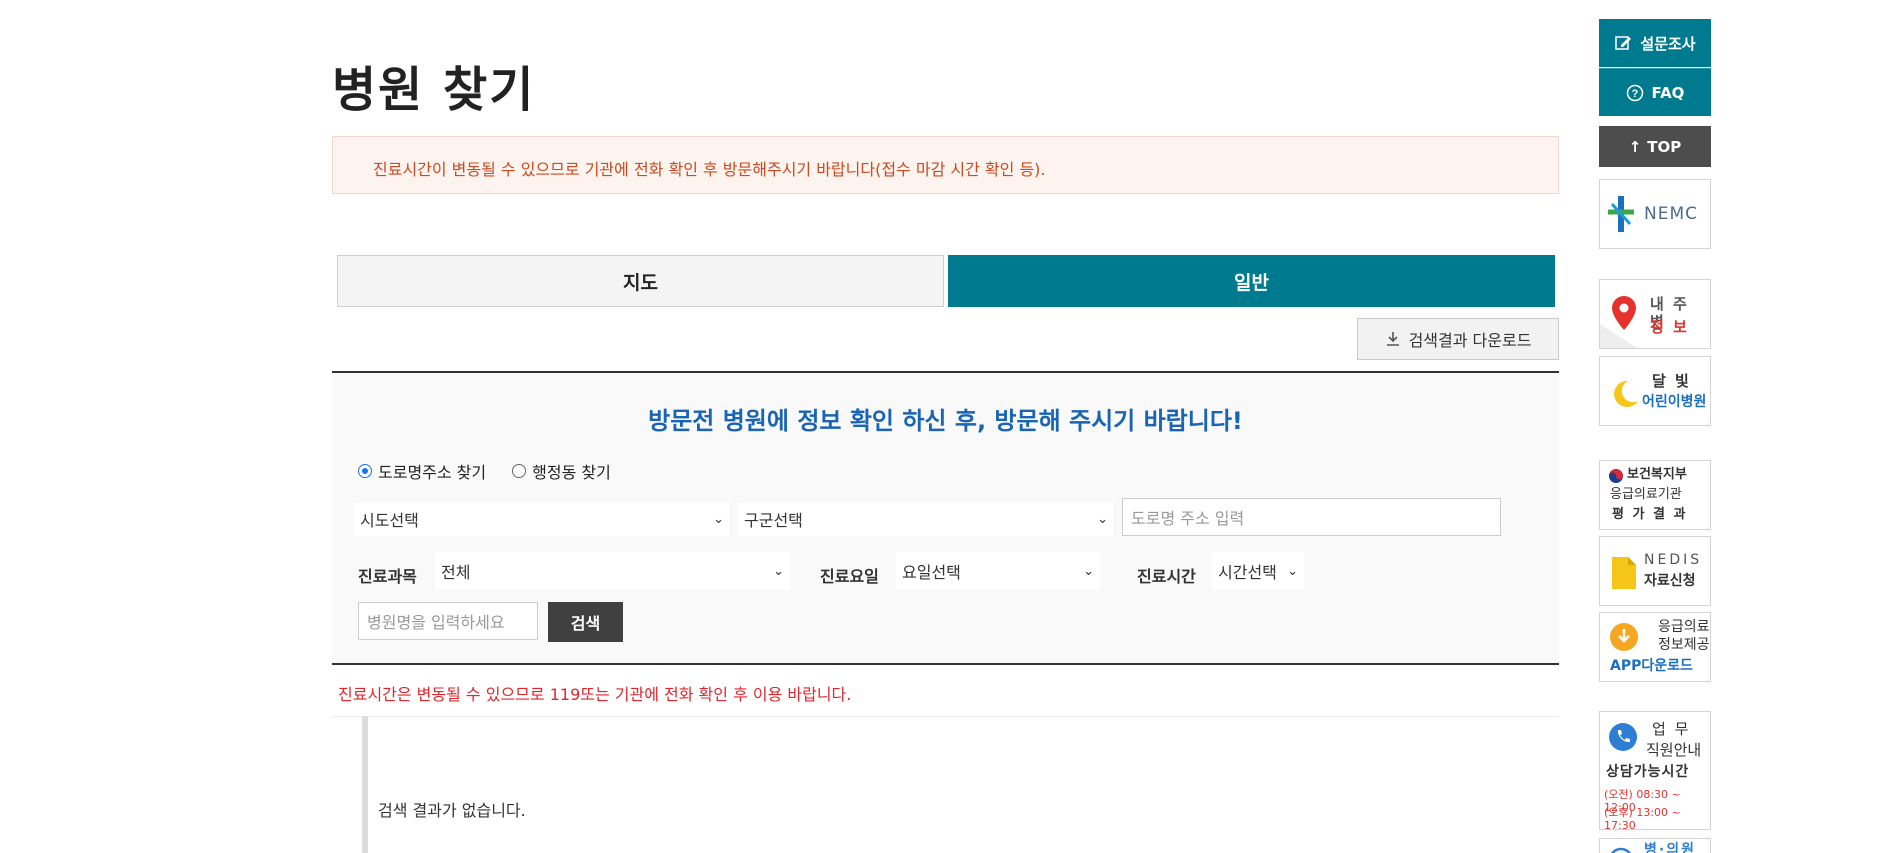 Image resolution: width=1888 pixels, height=853 pixels. Describe the element at coordinates (1674, 402) in the screenshot. I see `moonlight-line2: 어린이병원` at that location.